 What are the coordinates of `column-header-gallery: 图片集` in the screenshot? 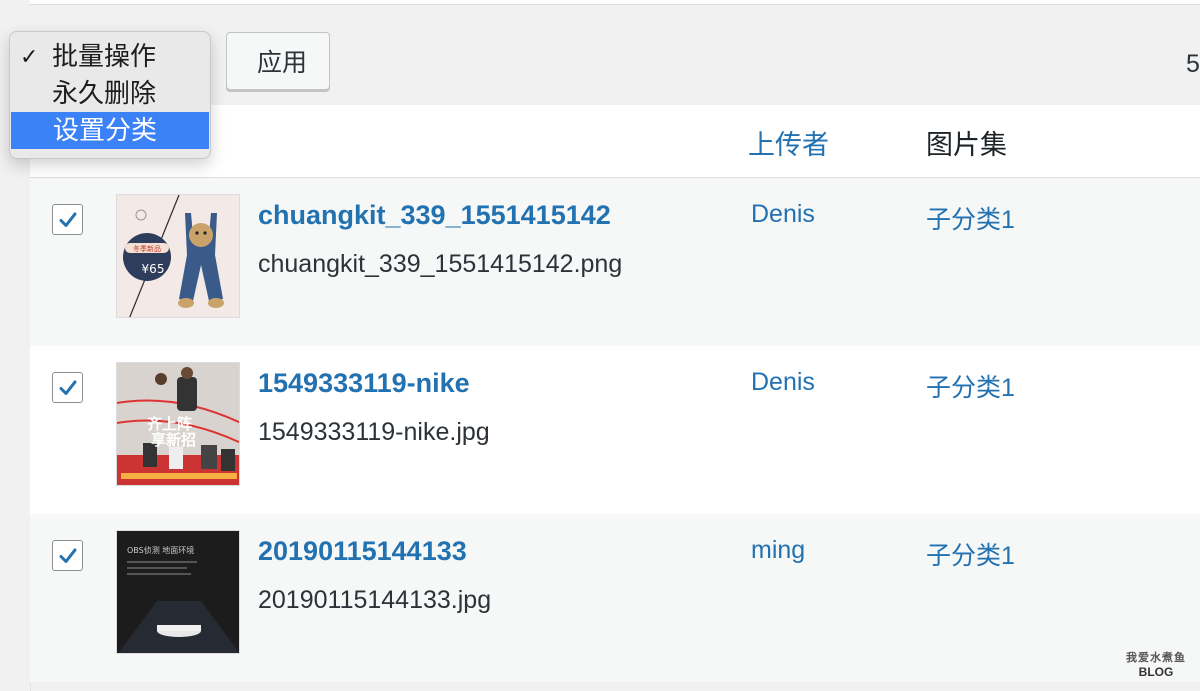 It's located at (966, 145).